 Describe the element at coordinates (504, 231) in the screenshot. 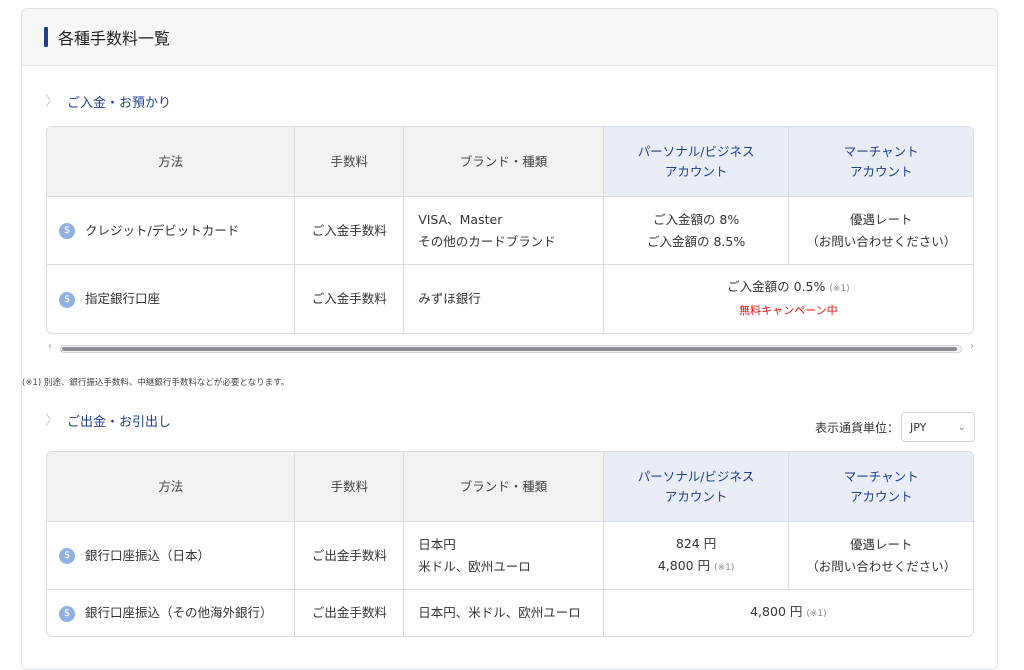

I see `brand-cell: VISA、Master その他のカードブランド` at that location.